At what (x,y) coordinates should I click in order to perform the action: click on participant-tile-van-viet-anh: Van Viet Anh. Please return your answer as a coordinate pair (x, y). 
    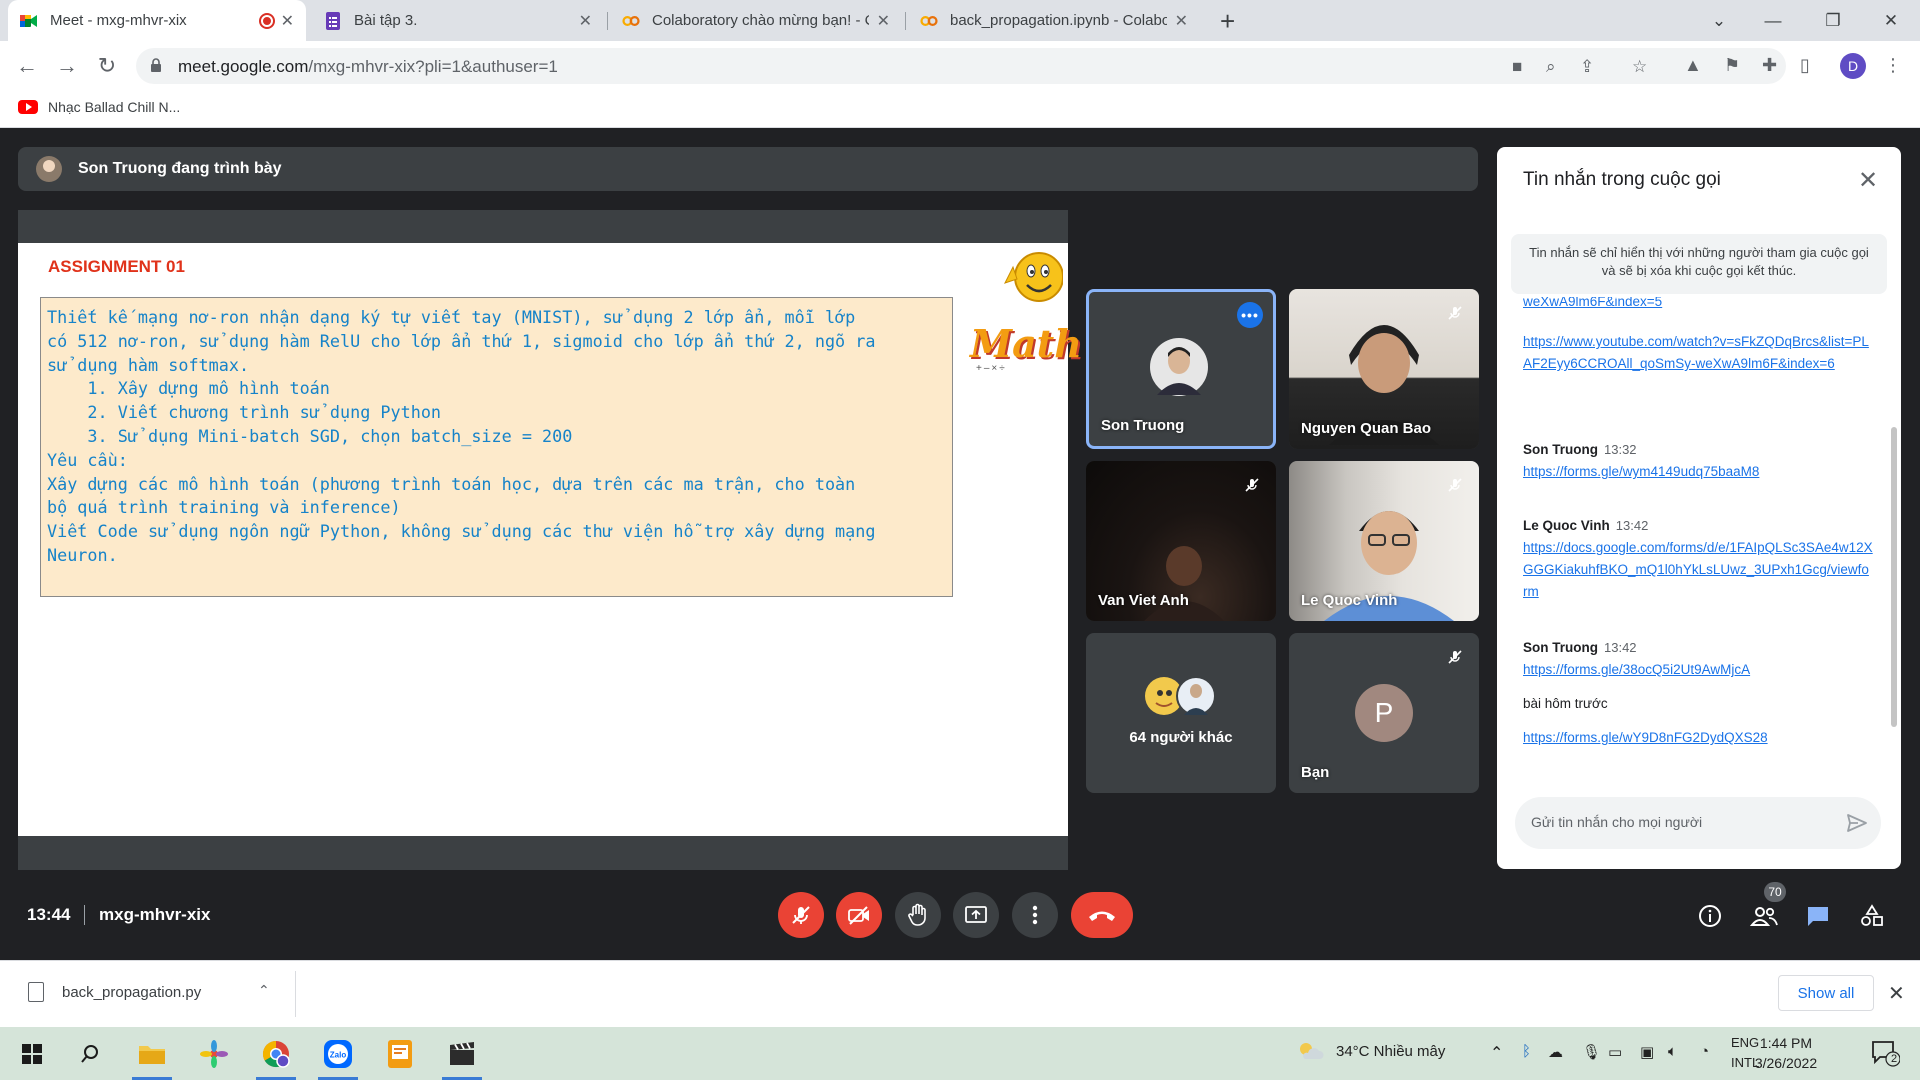
    Looking at the image, I should click on (1181, 541).